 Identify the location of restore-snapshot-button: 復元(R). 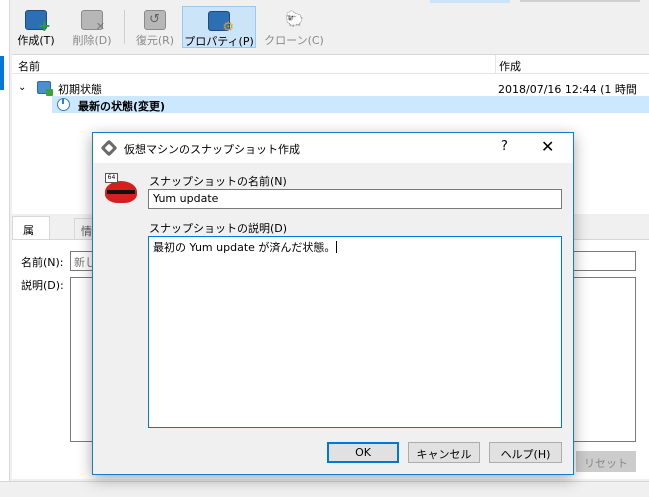
(155, 27).